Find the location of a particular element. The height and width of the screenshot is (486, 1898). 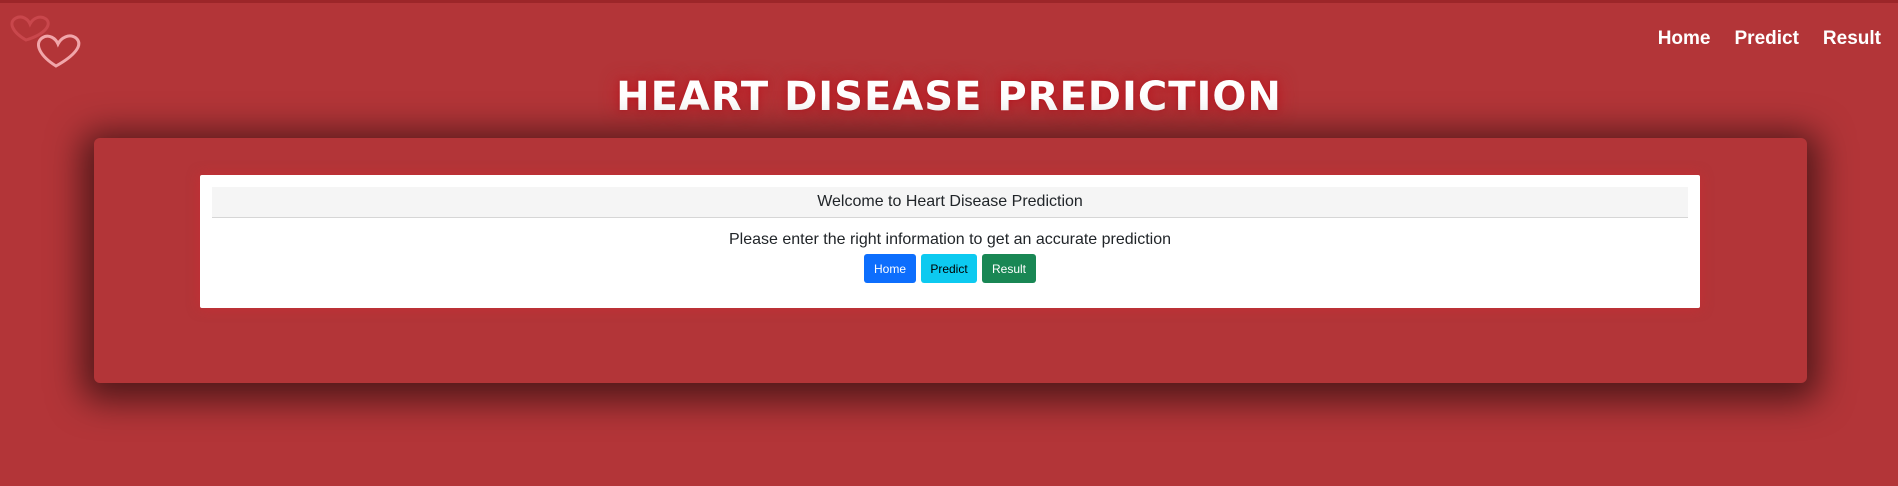

home-button: Home is located at coordinates (890, 268).